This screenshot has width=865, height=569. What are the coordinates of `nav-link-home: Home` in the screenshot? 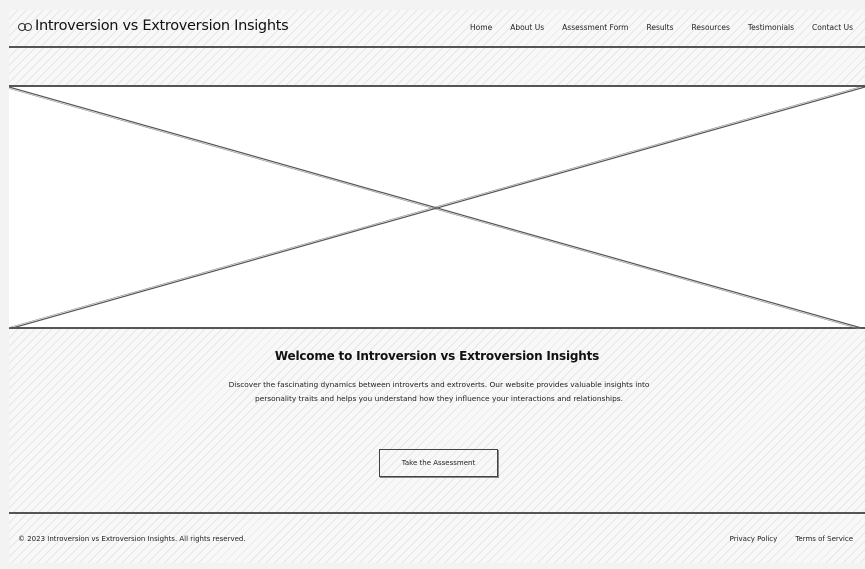 It's located at (481, 27).